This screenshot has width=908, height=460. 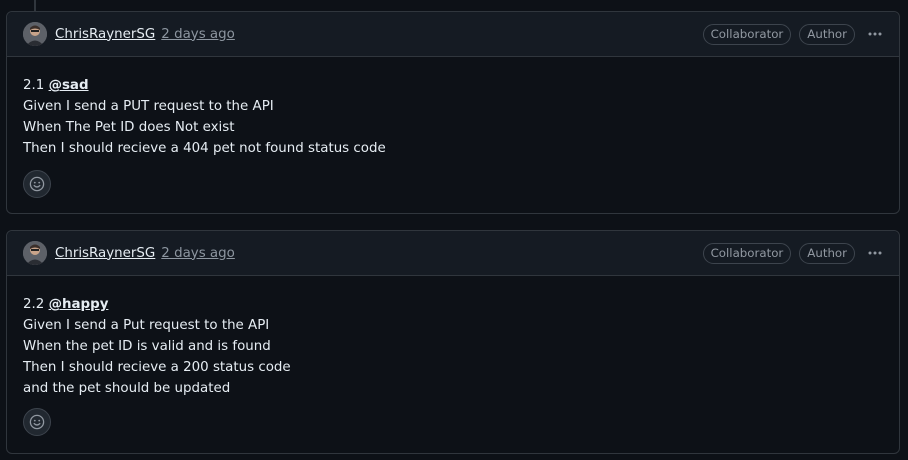 I want to click on comment-heading-line: 2.2 @happy, so click(x=453, y=304).